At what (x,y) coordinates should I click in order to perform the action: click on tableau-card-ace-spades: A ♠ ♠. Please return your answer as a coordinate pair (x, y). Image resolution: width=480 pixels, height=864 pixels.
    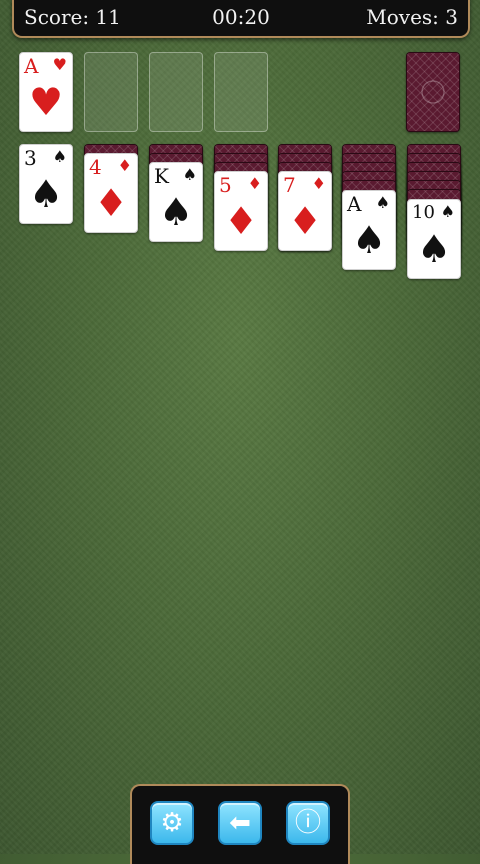
    Looking at the image, I should click on (369, 230).